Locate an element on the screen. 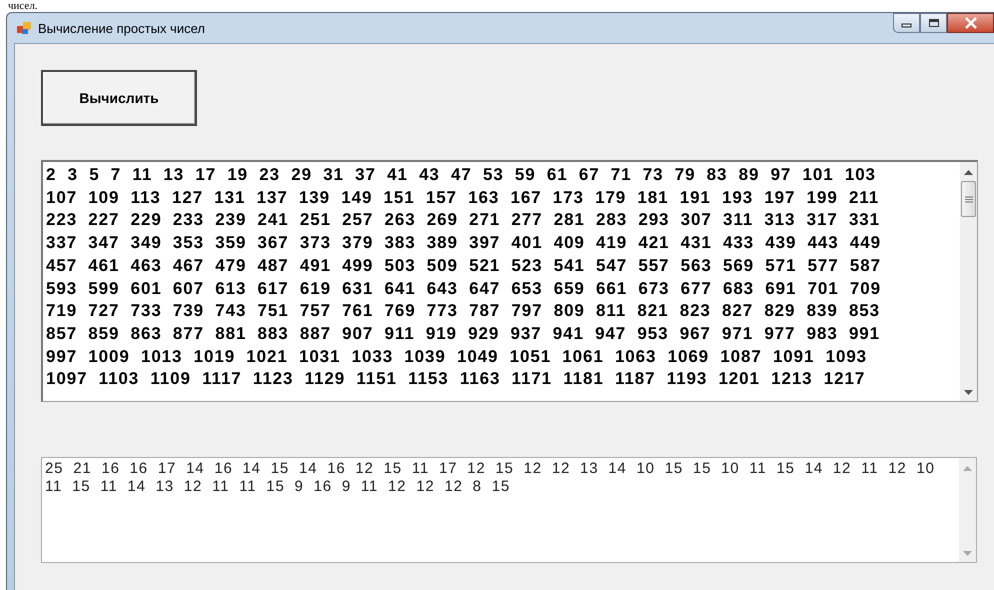 This screenshot has width=994, height=590. text-line: 719 727 733 739 743 751 757 761 769 773 787 797 809 811 821 823 827 829 839 853 is located at coordinates (464, 311).